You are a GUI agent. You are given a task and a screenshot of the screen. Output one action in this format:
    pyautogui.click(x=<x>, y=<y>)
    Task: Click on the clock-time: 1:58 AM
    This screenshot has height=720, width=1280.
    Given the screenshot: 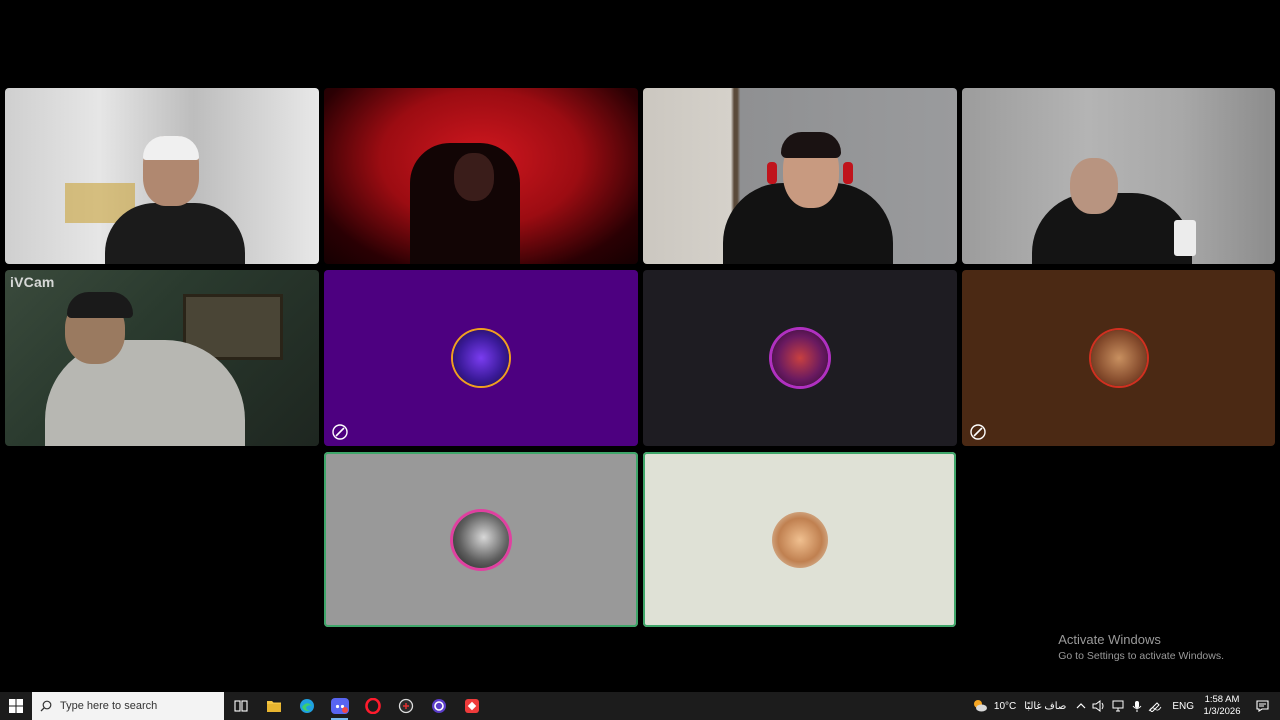 What is the action you would take?
    pyautogui.click(x=1222, y=699)
    